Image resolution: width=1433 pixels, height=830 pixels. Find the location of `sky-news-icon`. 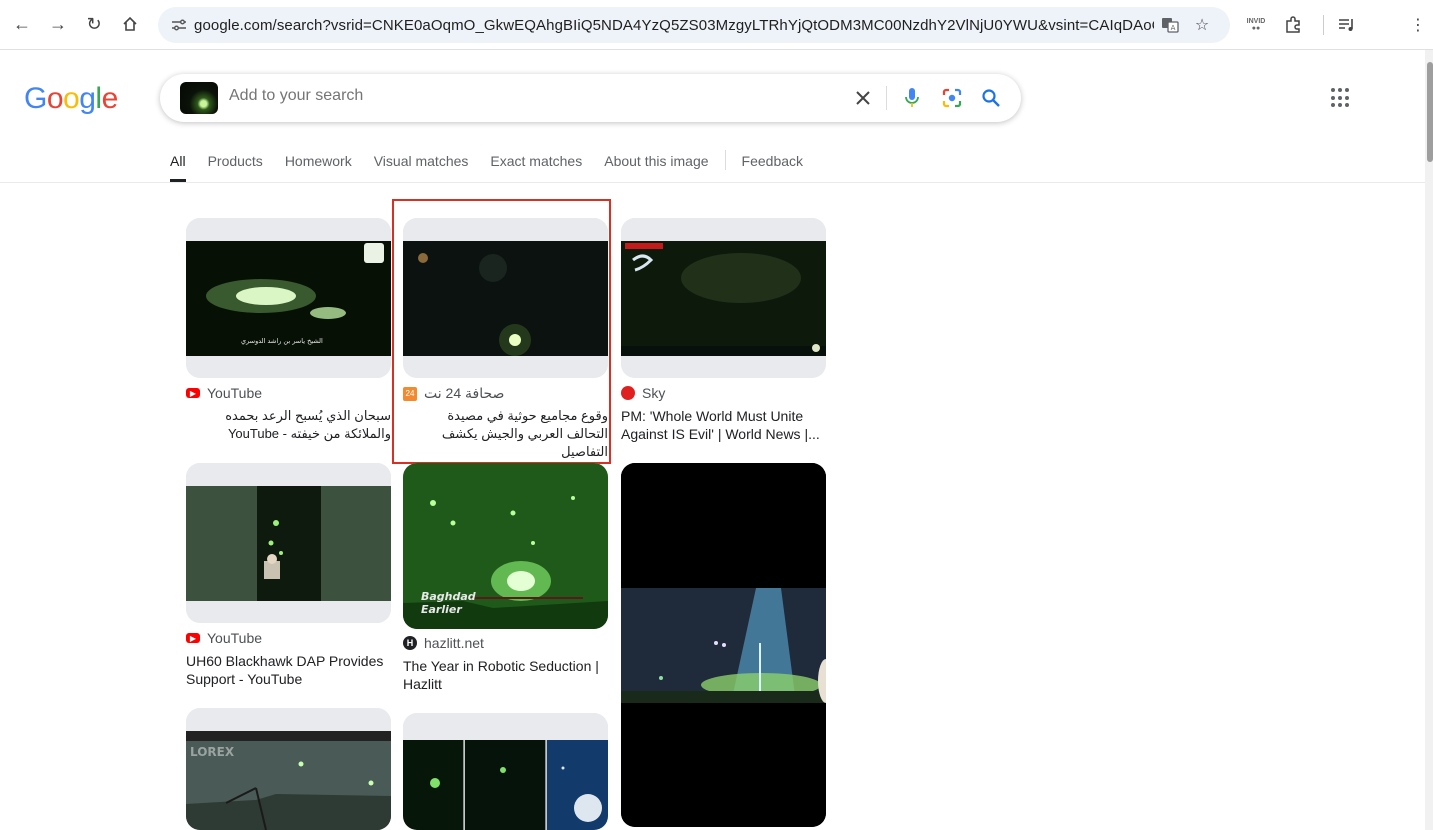

sky-news-icon is located at coordinates (628, 393).